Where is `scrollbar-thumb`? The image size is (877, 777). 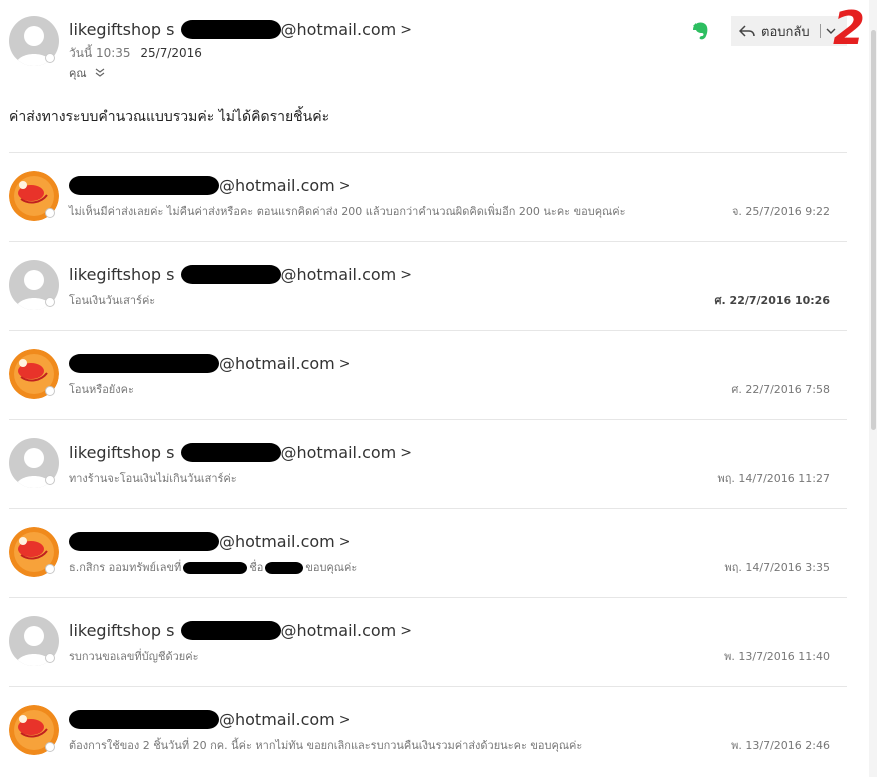
scrollbar-thumb is located at coordinates (873, 230).